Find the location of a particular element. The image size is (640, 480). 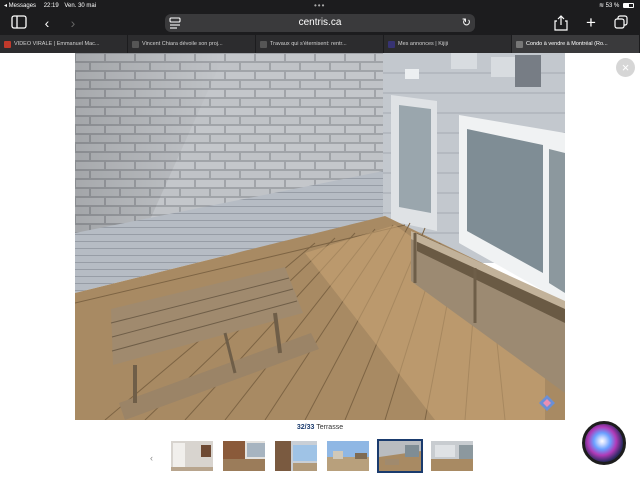

photo-caption: Terrasse is located at coordinates (330, 427).